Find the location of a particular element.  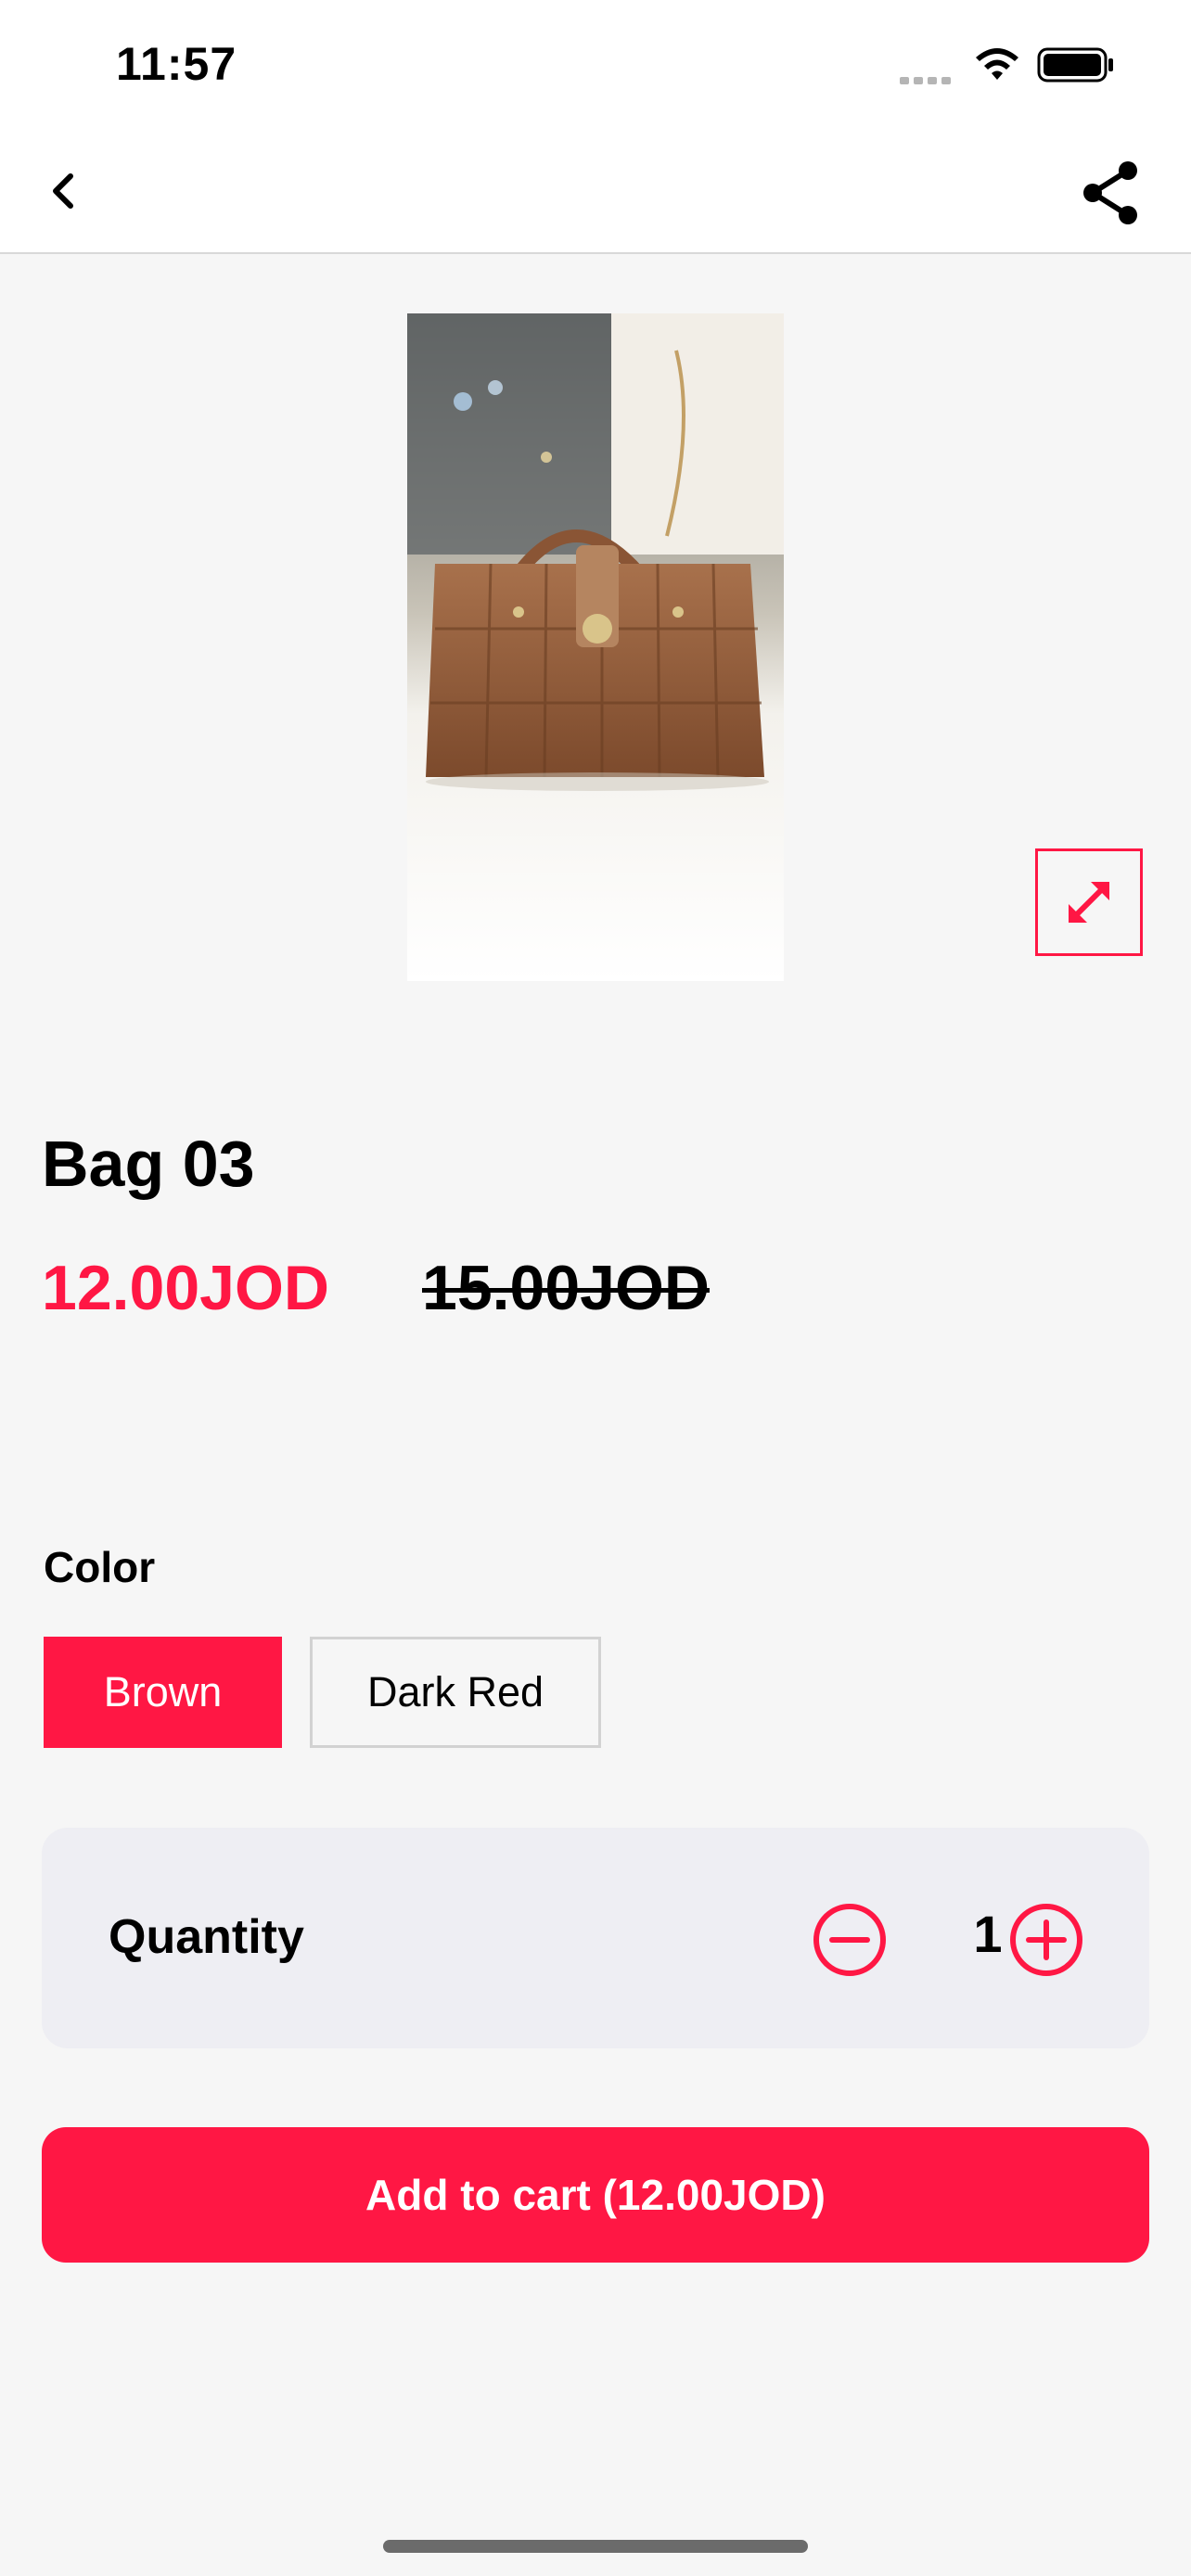

top-nav-bar is located at coordinates (595, 192).